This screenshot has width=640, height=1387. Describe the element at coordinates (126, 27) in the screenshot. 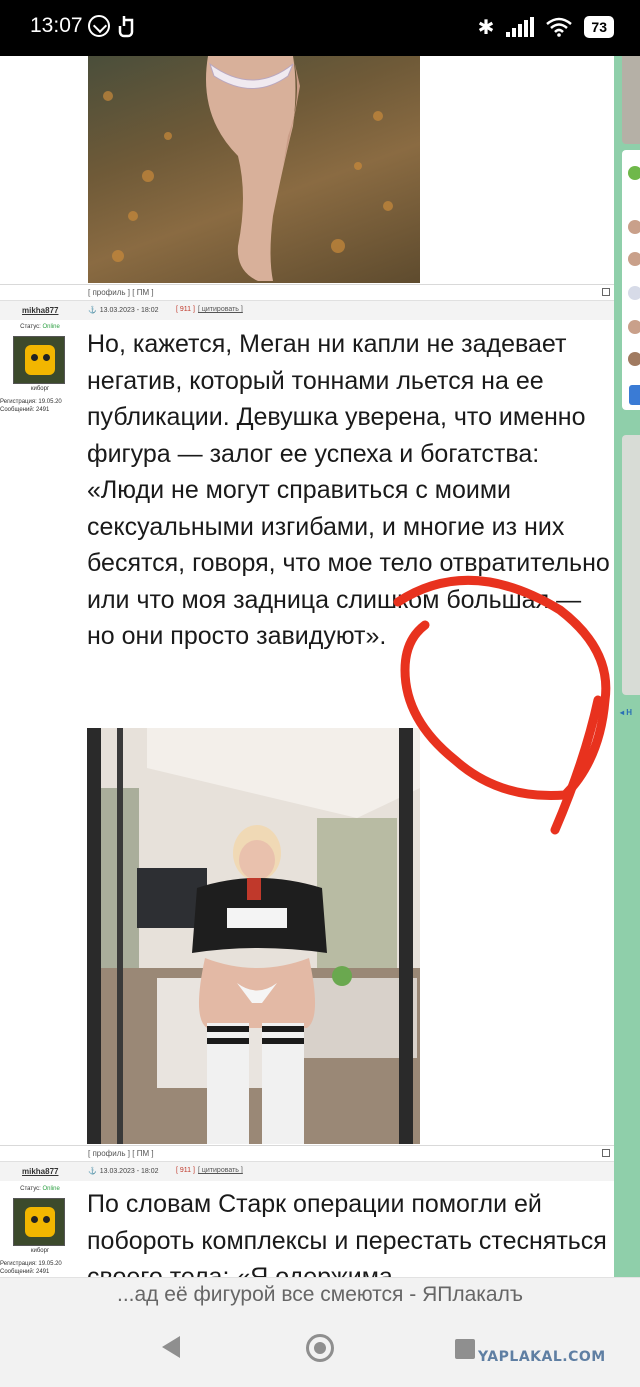

I see `hand-icon` at that location.